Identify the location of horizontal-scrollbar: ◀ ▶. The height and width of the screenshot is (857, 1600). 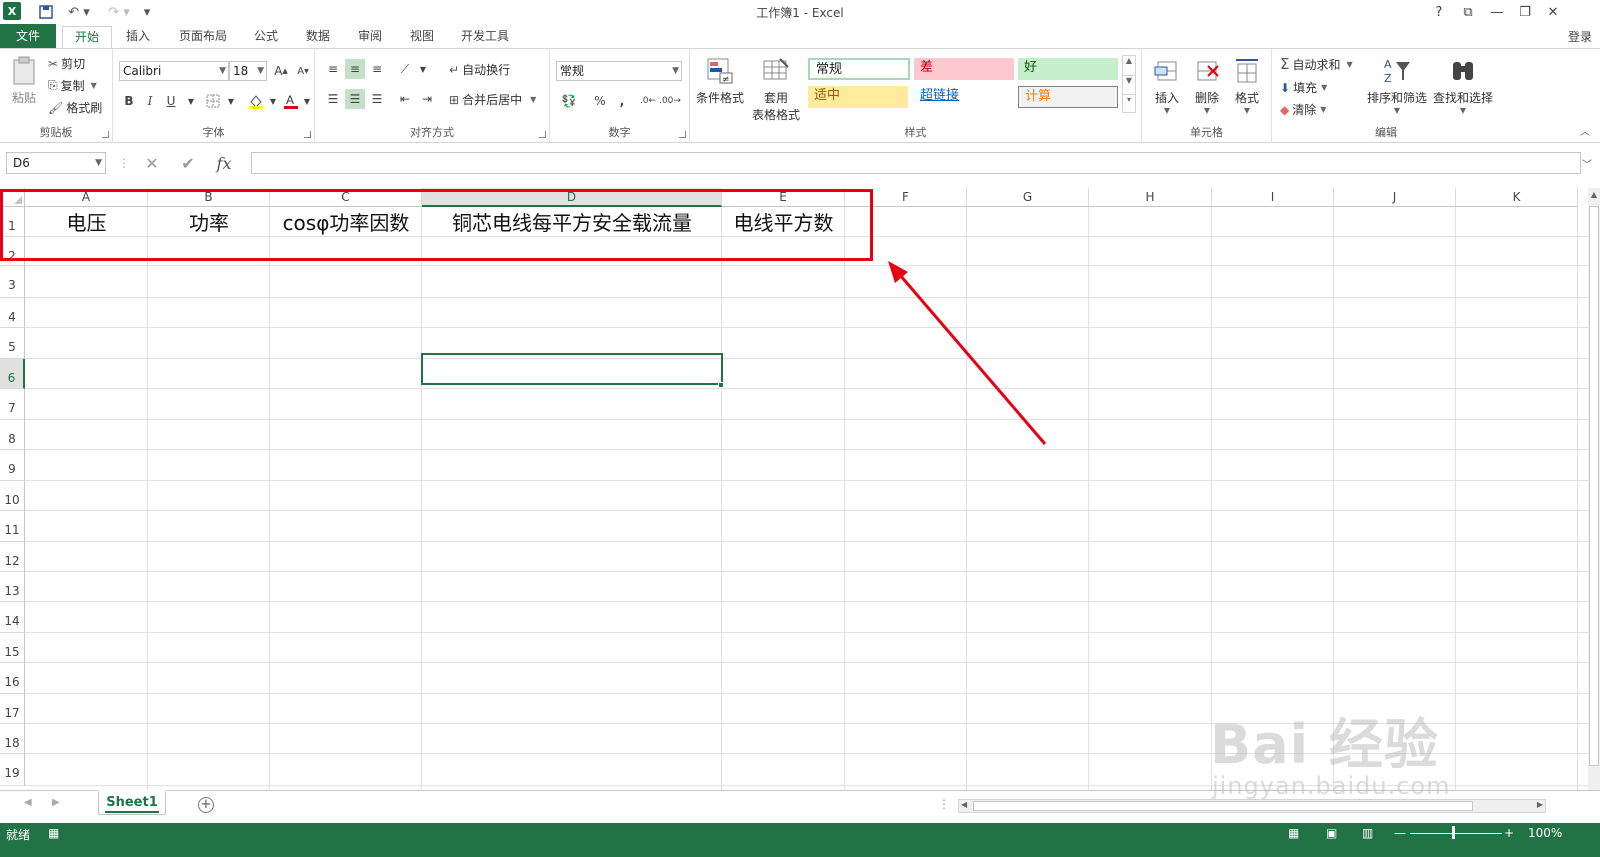
(1252, 806).